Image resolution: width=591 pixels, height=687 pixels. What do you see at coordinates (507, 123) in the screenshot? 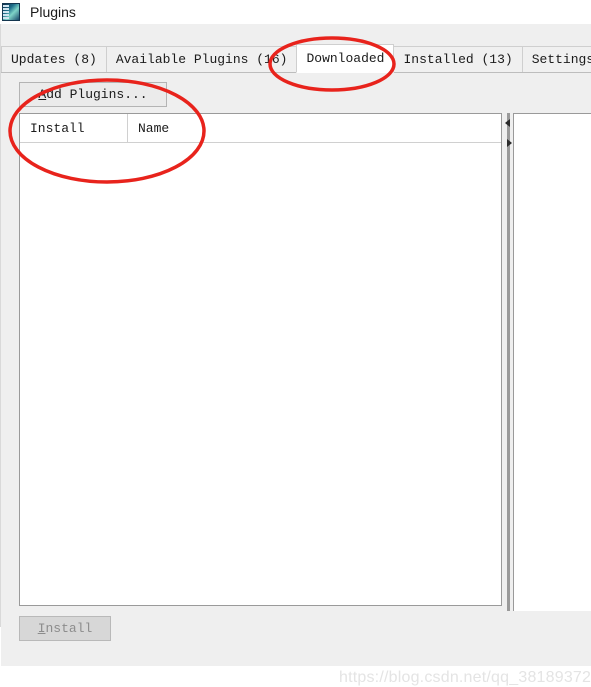
I see `triangle-left-icon` at bounding box center [507, 123].